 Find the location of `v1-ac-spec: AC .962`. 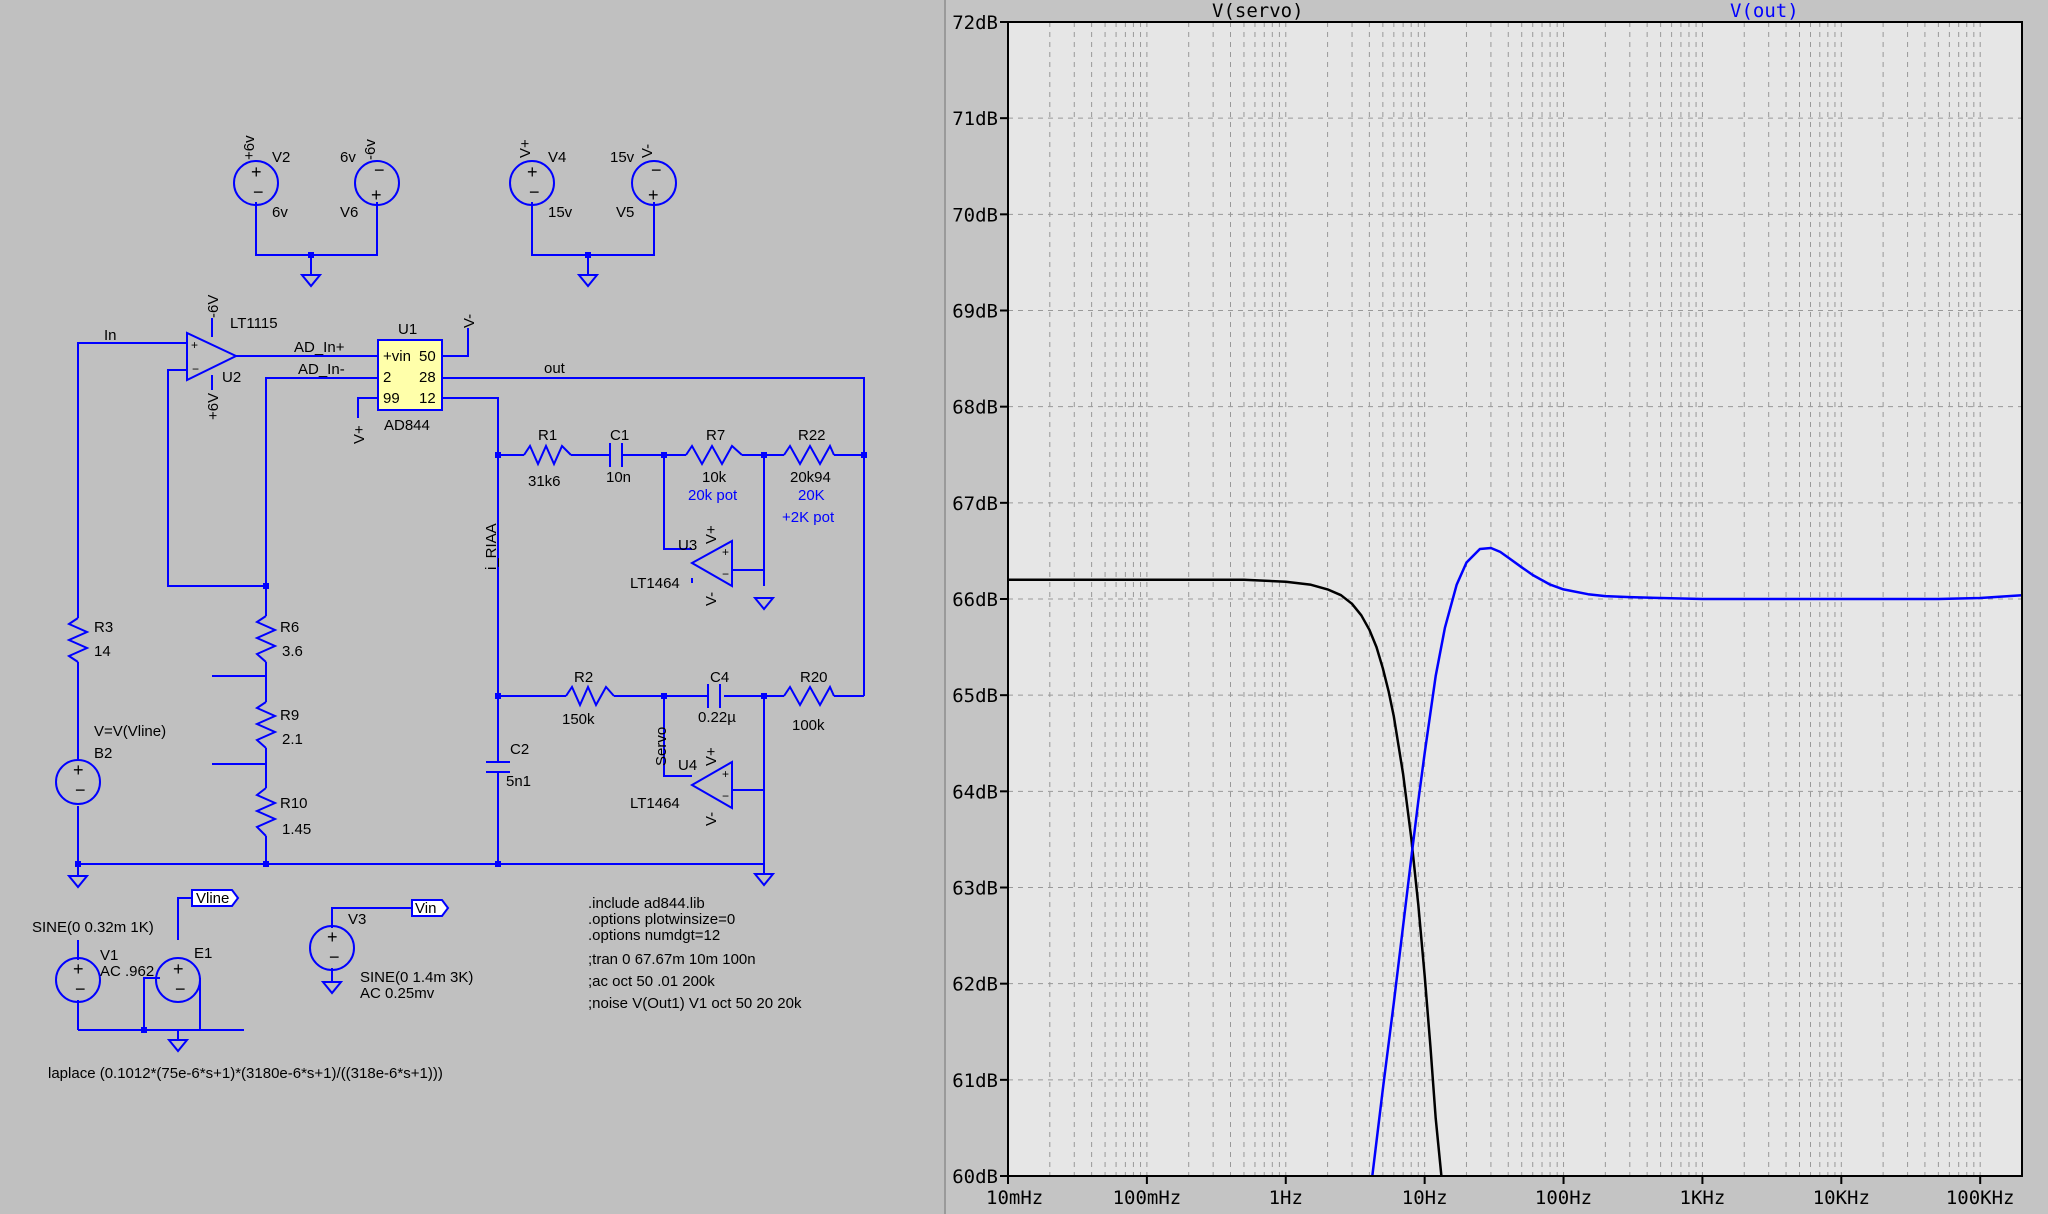

v1-ac-spec: AC .962 is located at coordinates (127, 971).